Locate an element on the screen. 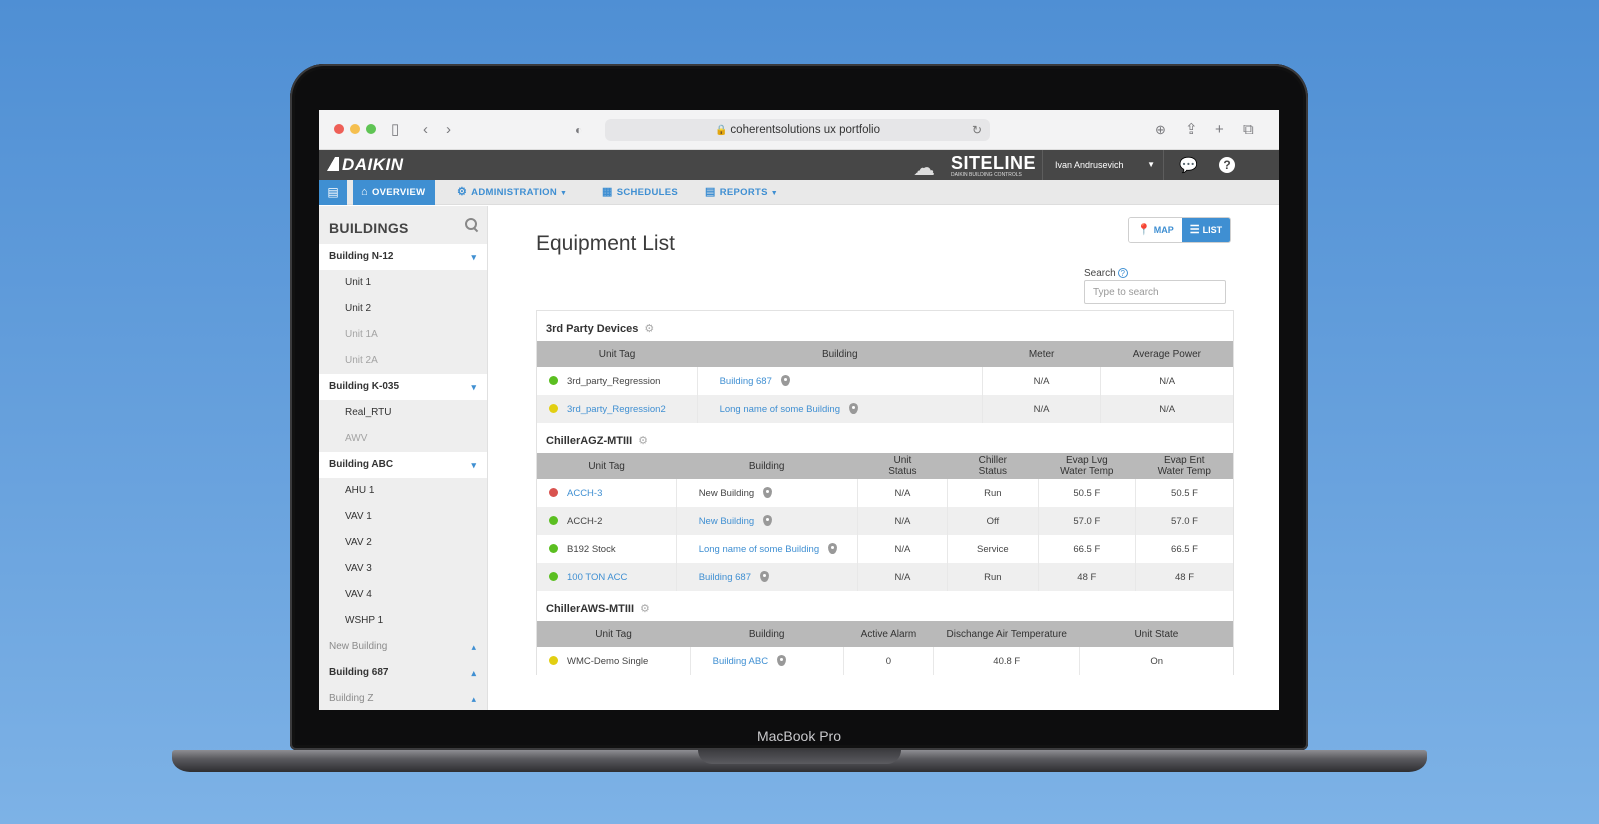 Image resolution: width=1599 pixels, height=824 pixels. column-header: Unit State is located at coordinates (1156, 634).